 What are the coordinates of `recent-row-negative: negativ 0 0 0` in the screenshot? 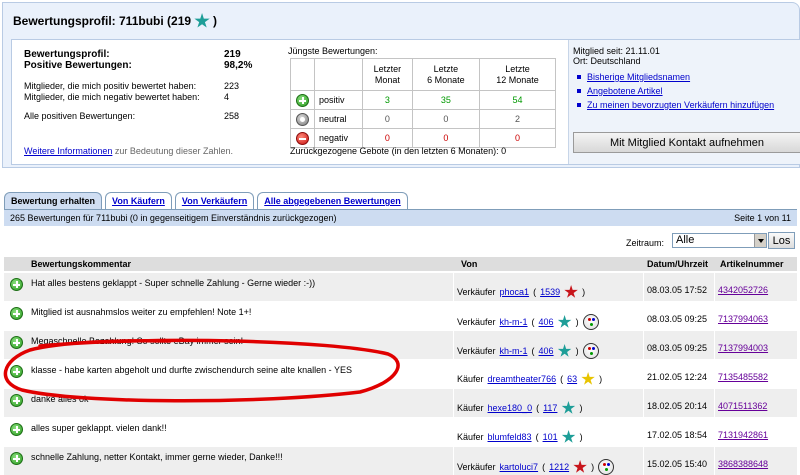 It's located at (423, 138).